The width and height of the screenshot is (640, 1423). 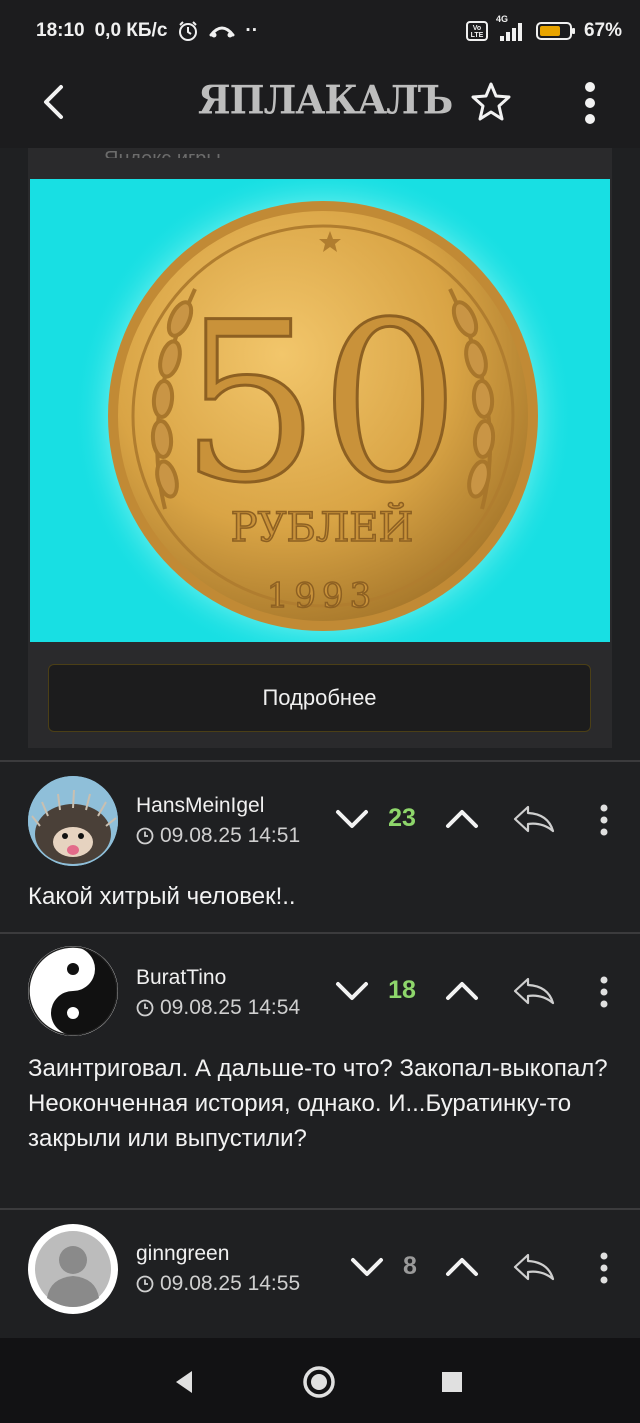 I want to click on system-navigation-bar, so click(x=320, y=1380).